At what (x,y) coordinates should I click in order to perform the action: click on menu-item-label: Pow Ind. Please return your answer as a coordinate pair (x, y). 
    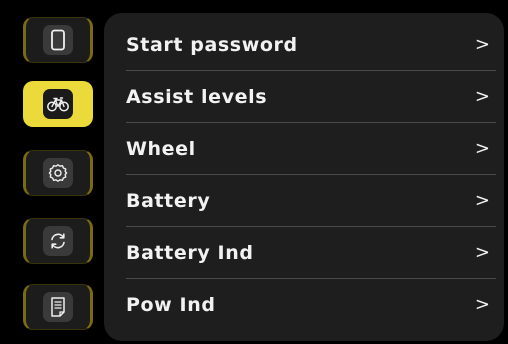
    Looking at the image, I should click on (171, 305).